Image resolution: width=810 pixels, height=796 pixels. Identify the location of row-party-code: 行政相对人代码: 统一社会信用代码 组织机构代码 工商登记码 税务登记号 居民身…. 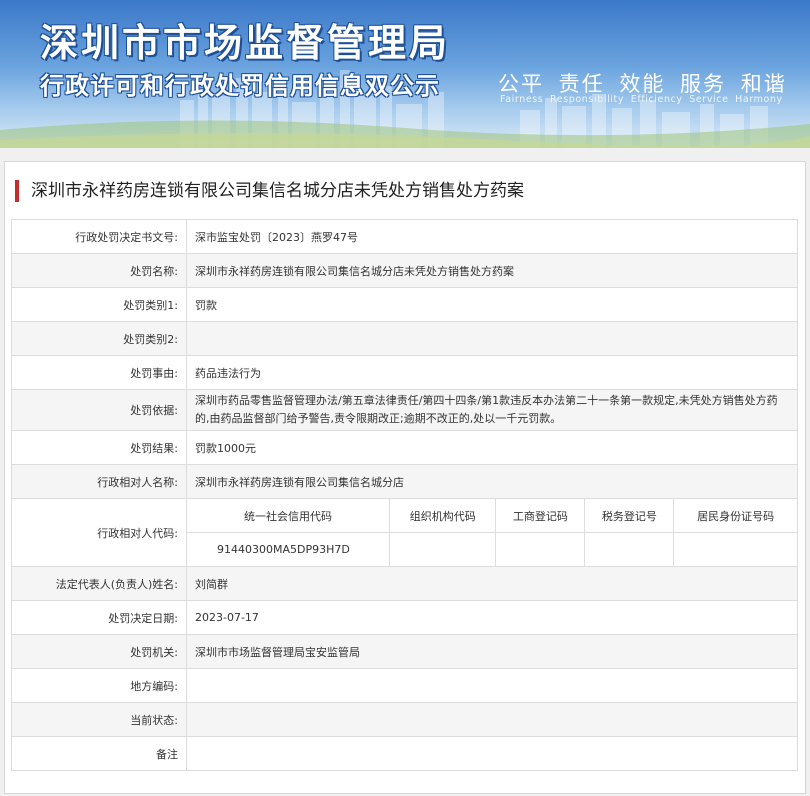
(404, 532).